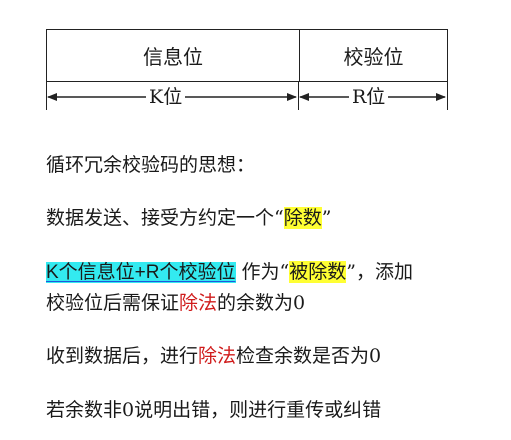  I want to click on divisor-agreement-line: 数据发送、接受方约定一个“除数”, so click(188, 218).